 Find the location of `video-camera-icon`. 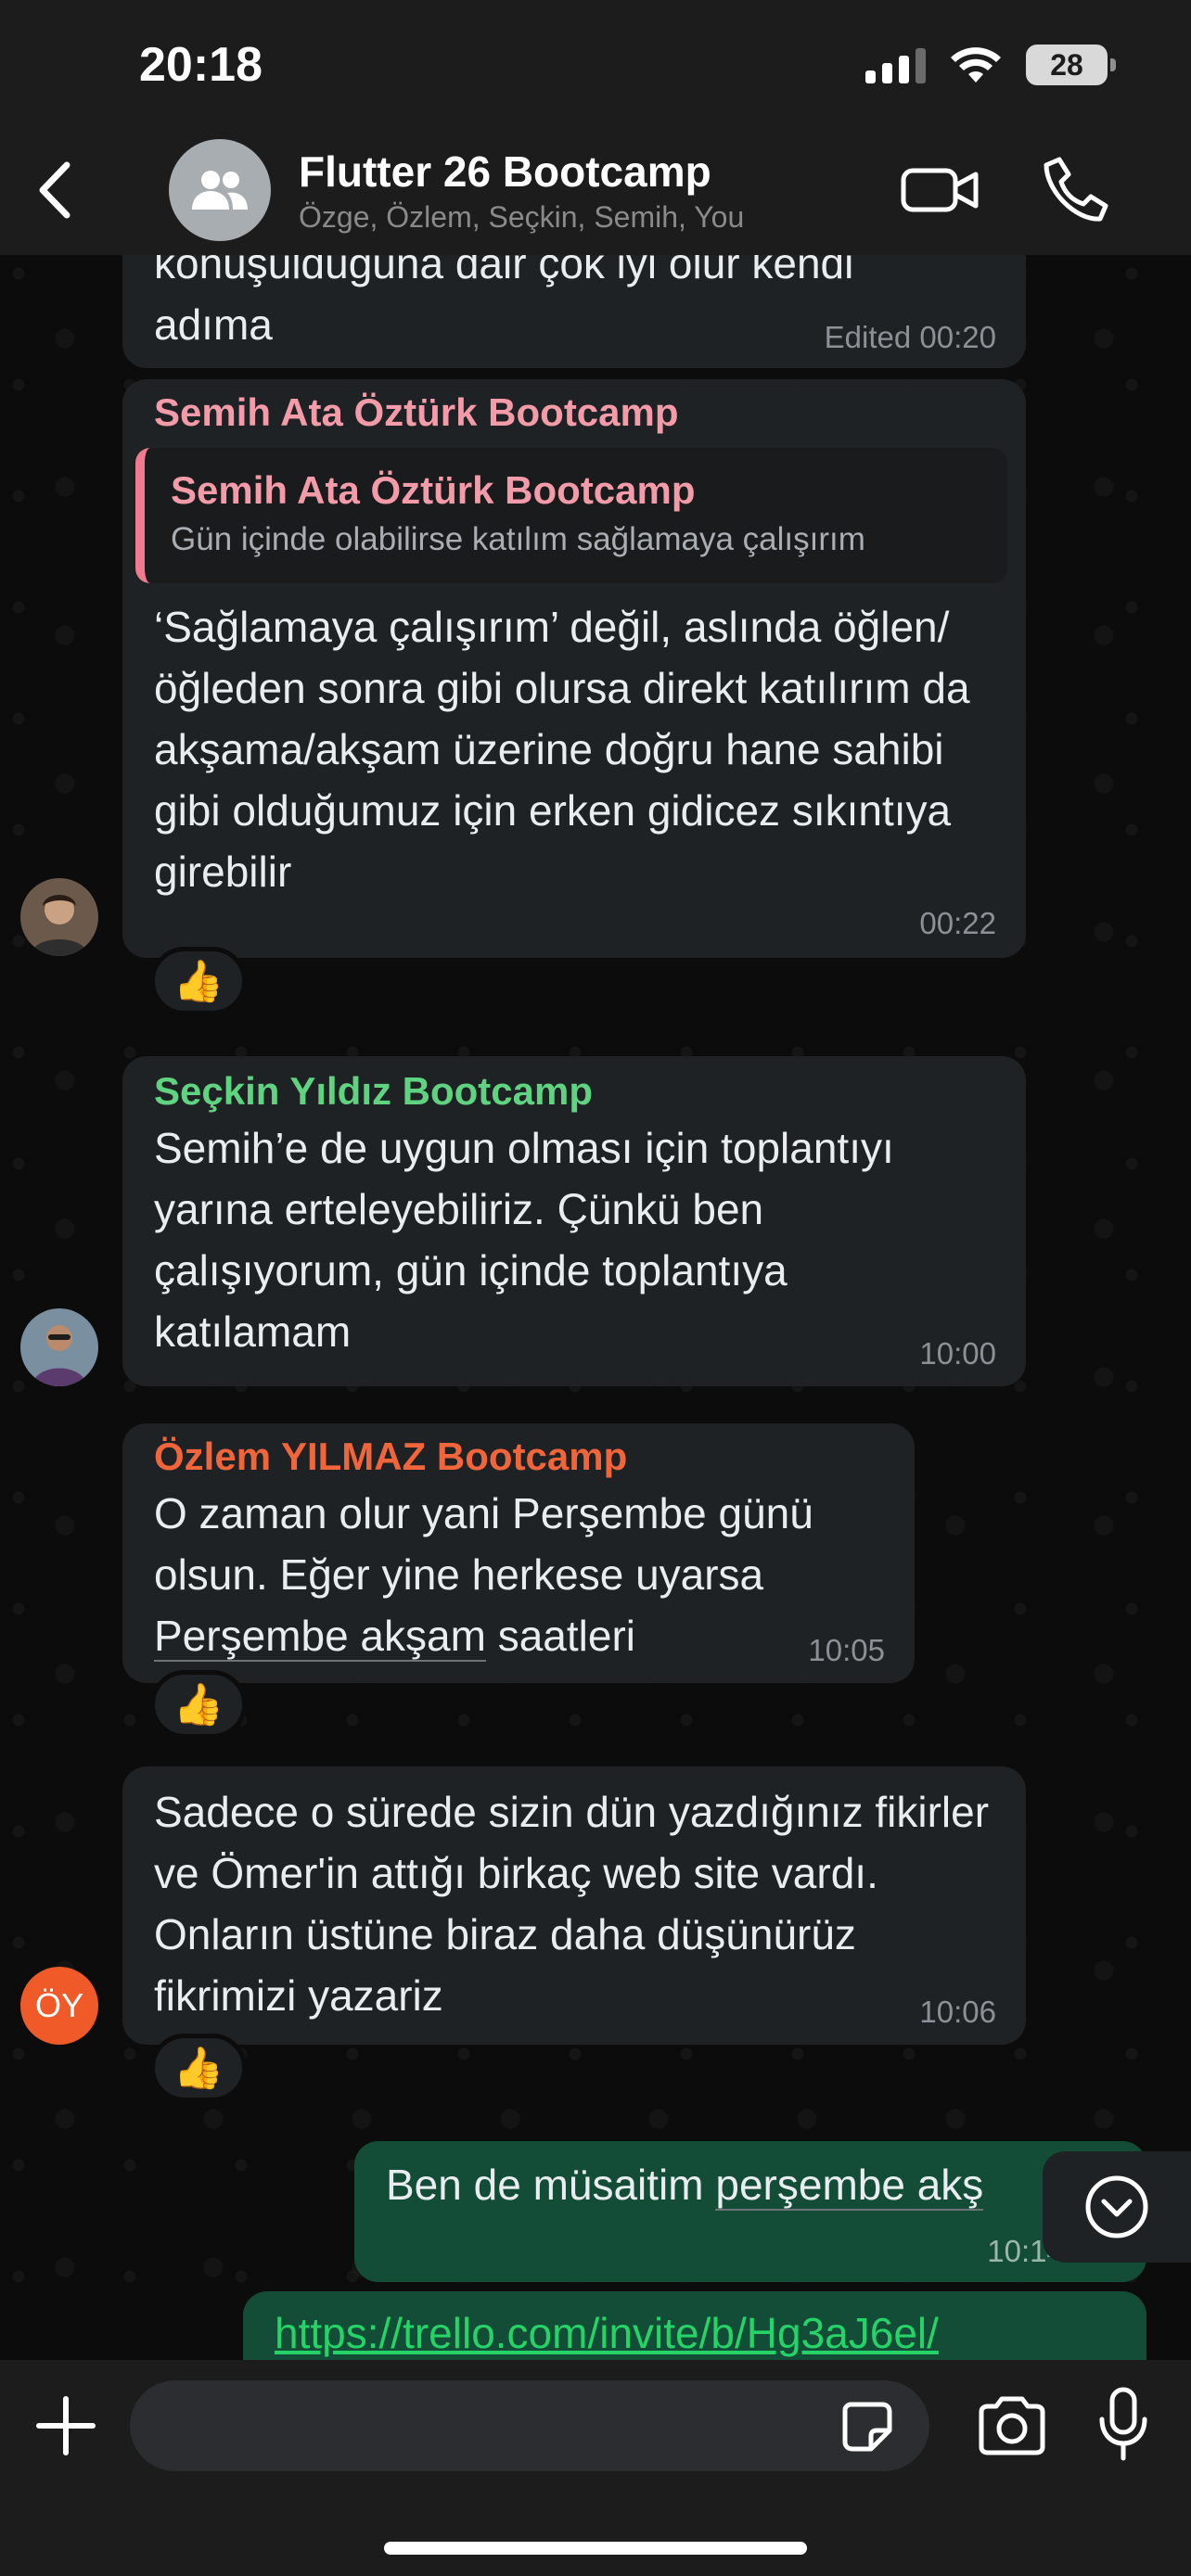

video-camera-icon is located at coordinates (940, 190).